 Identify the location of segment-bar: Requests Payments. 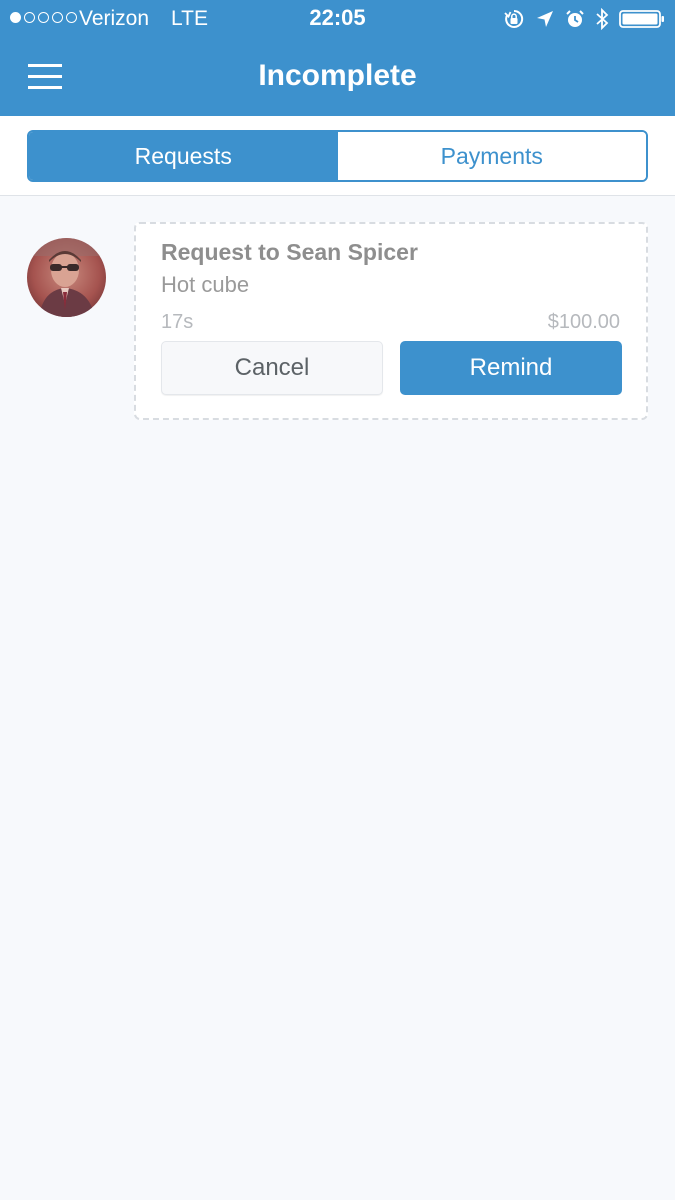
(337, 156).